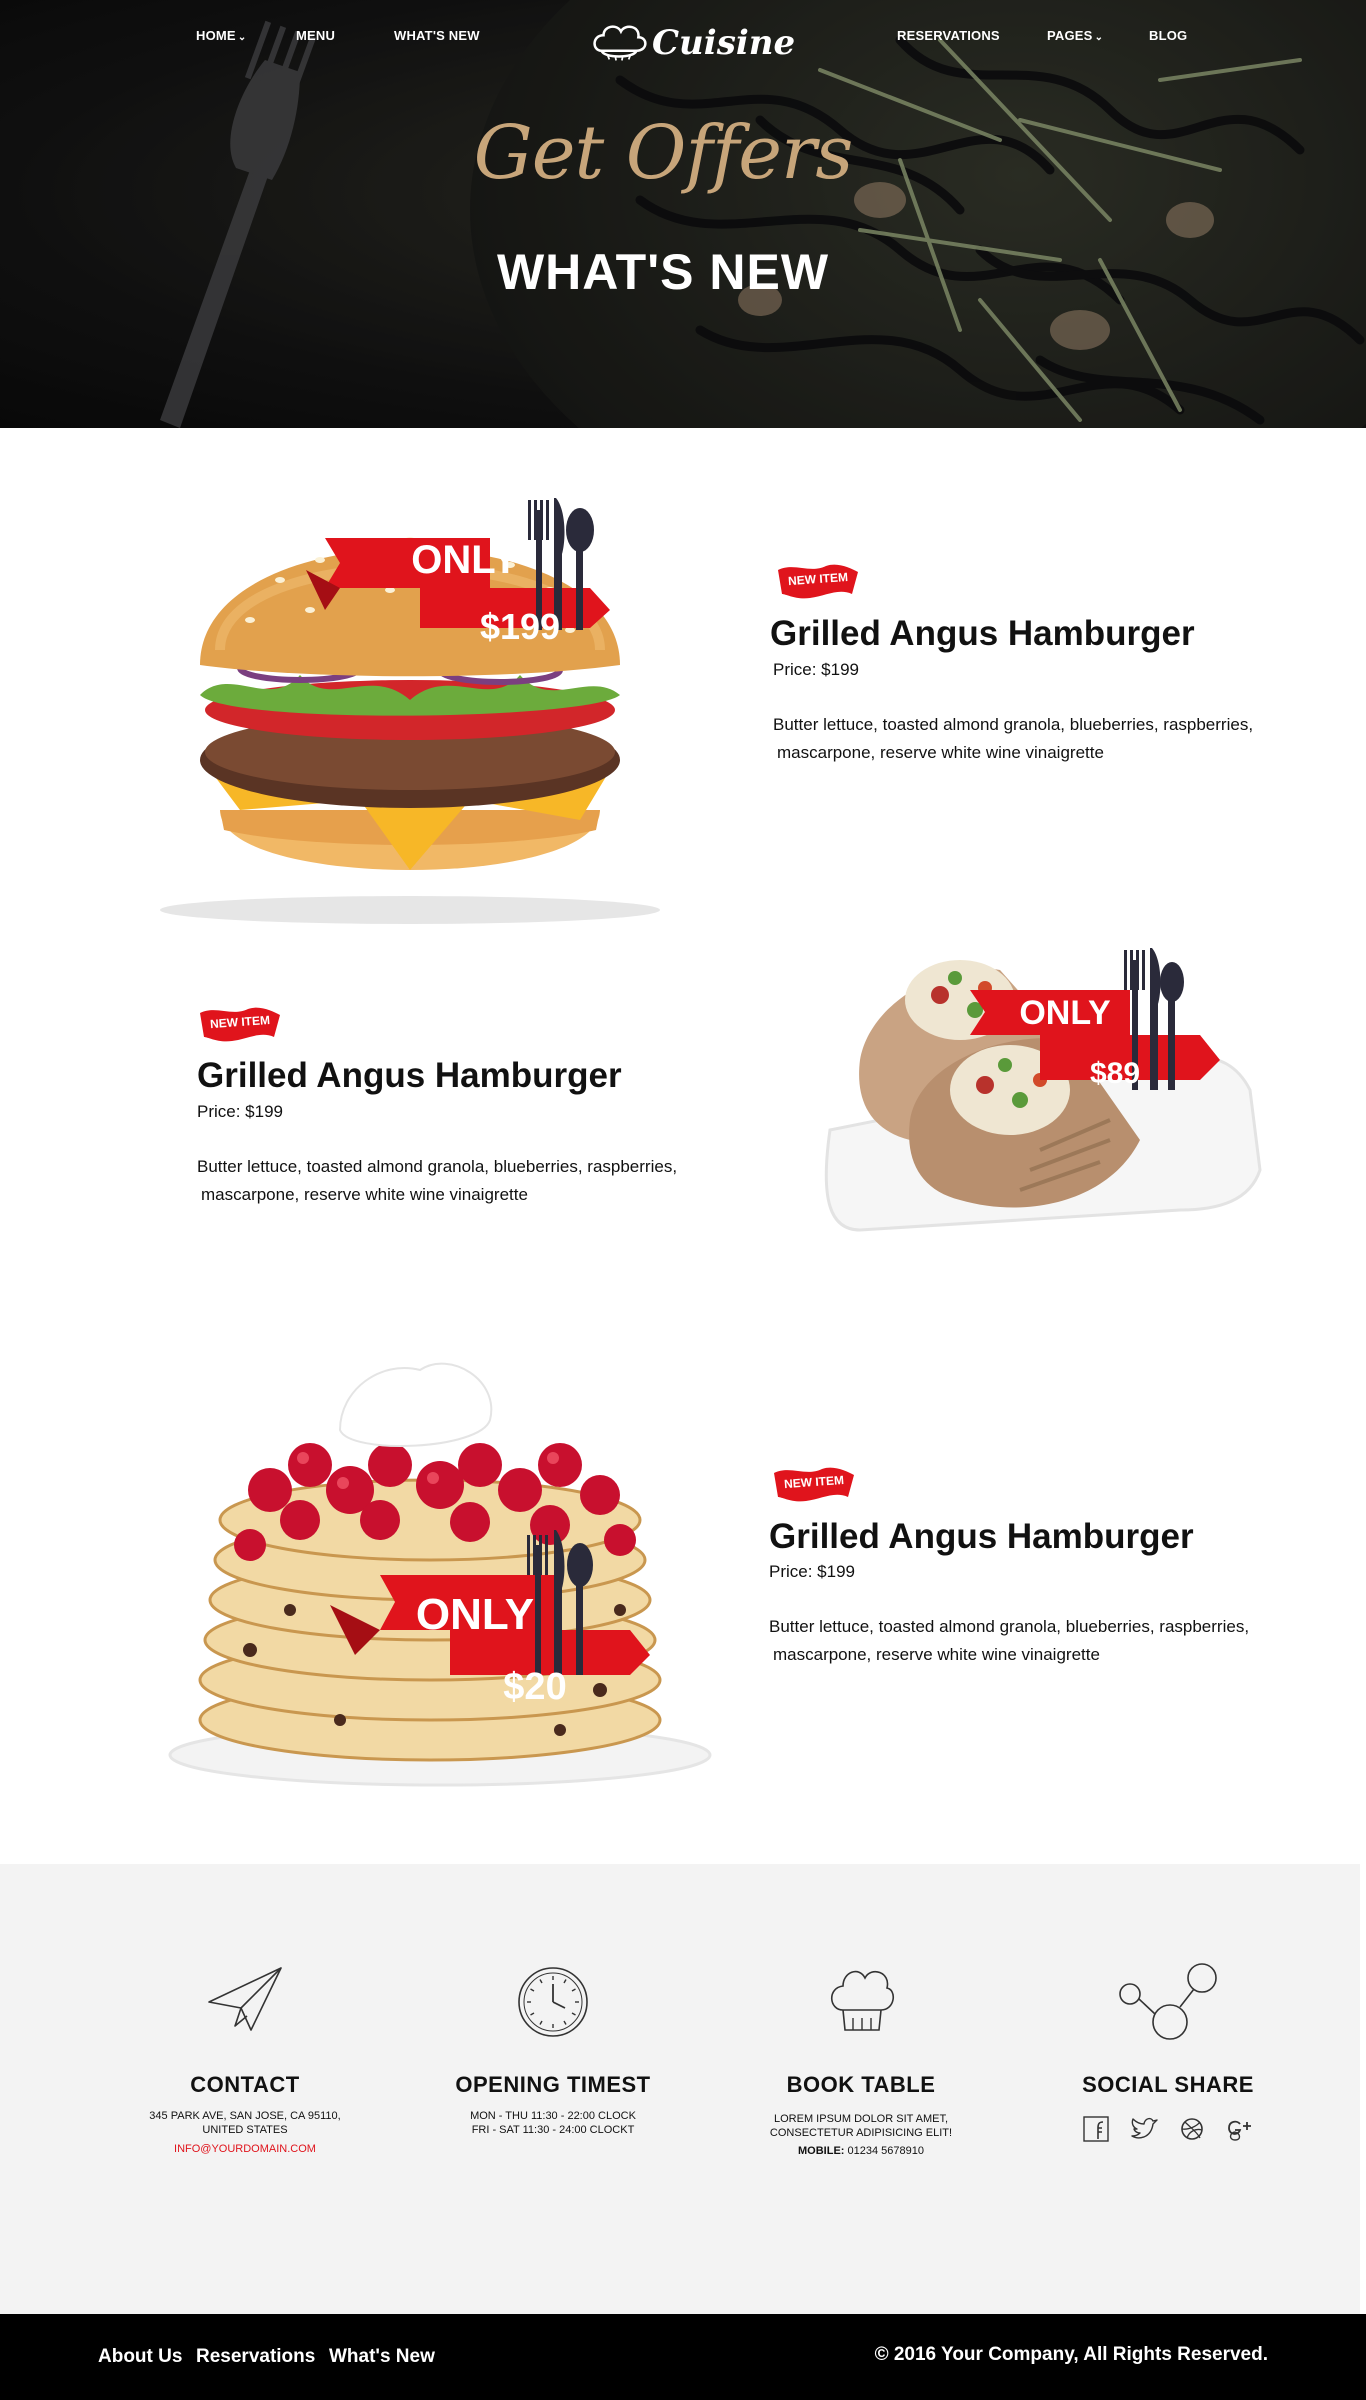  What do you see at coordinates (1168, 2084) in the screenshot?
I see `social-title: SOCIAL SHARE` at bounding box center [1168, 2084].